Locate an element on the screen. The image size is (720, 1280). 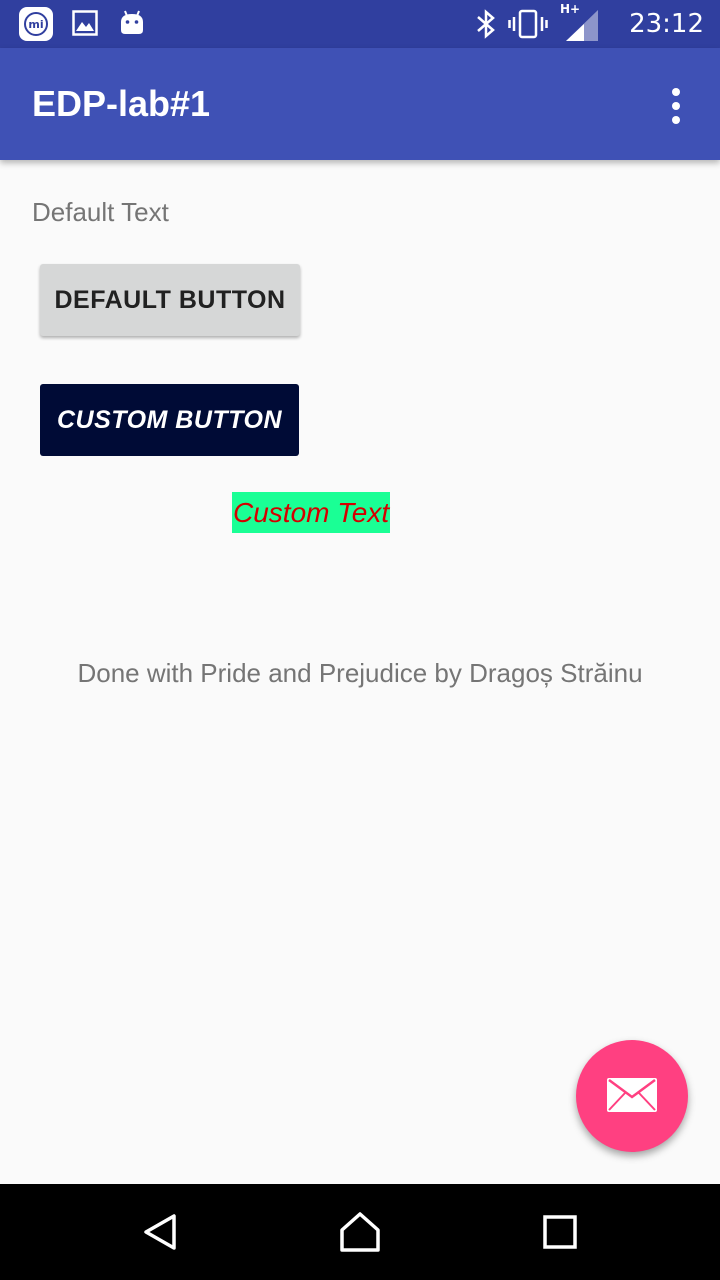
recents-icon is located at coordinates (560, 1232).